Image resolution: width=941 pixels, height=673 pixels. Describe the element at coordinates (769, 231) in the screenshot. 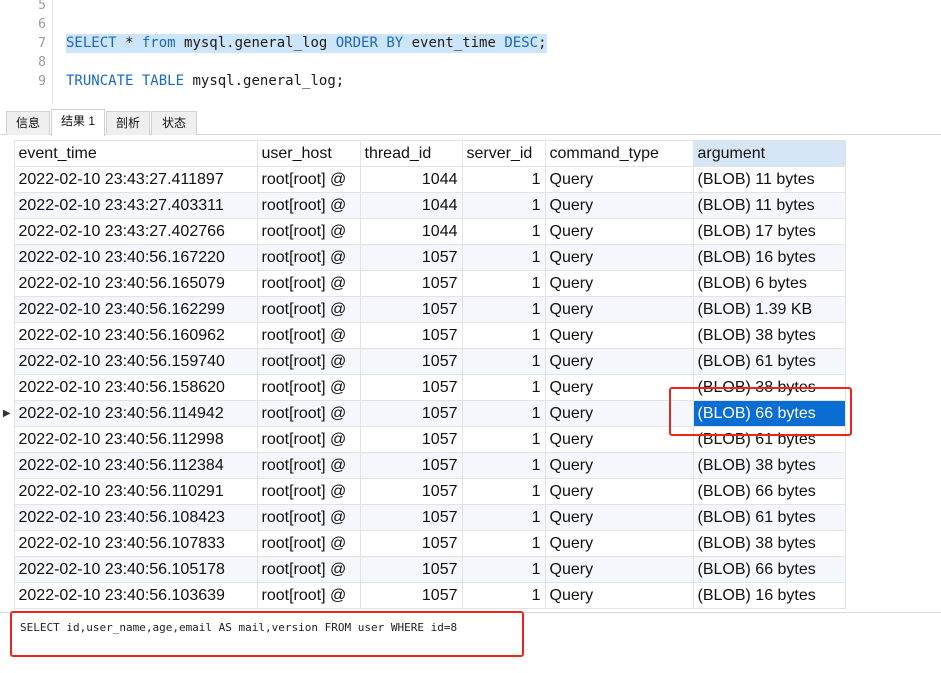

I see `cell-argument: (BLOB) 17 bytes` at that location.